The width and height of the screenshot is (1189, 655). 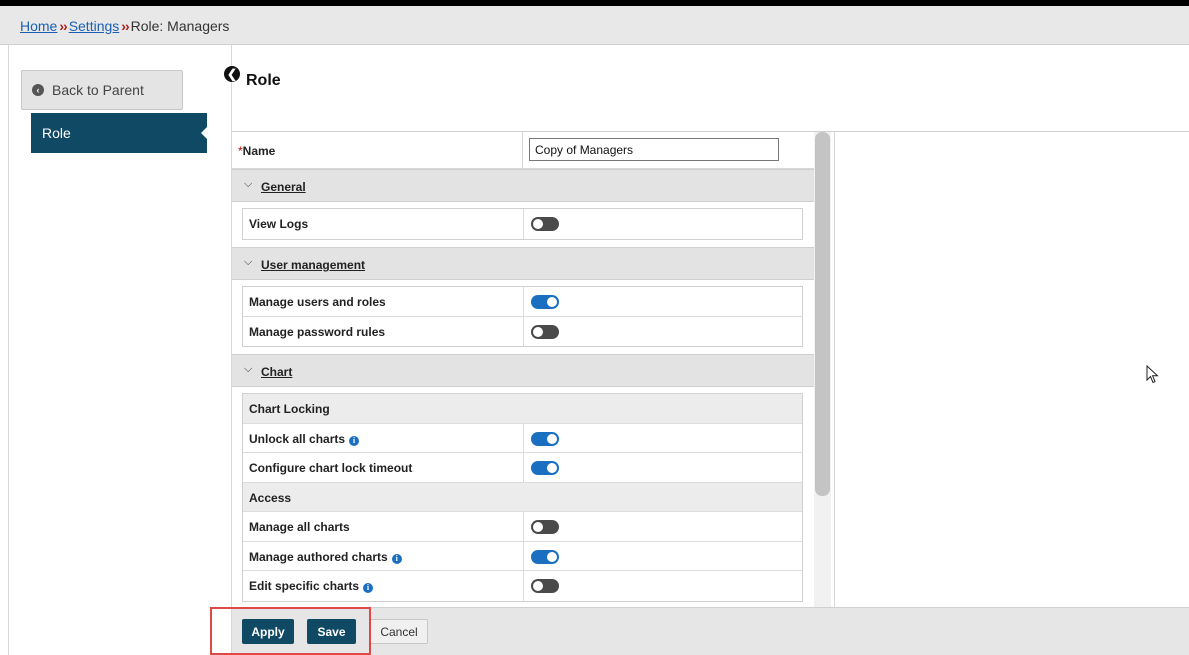 What do you see at coordinates (180, 26) in the screenshot?
I see `breadcrumb-current: Role: Managers` at bounding box center [180, 26].